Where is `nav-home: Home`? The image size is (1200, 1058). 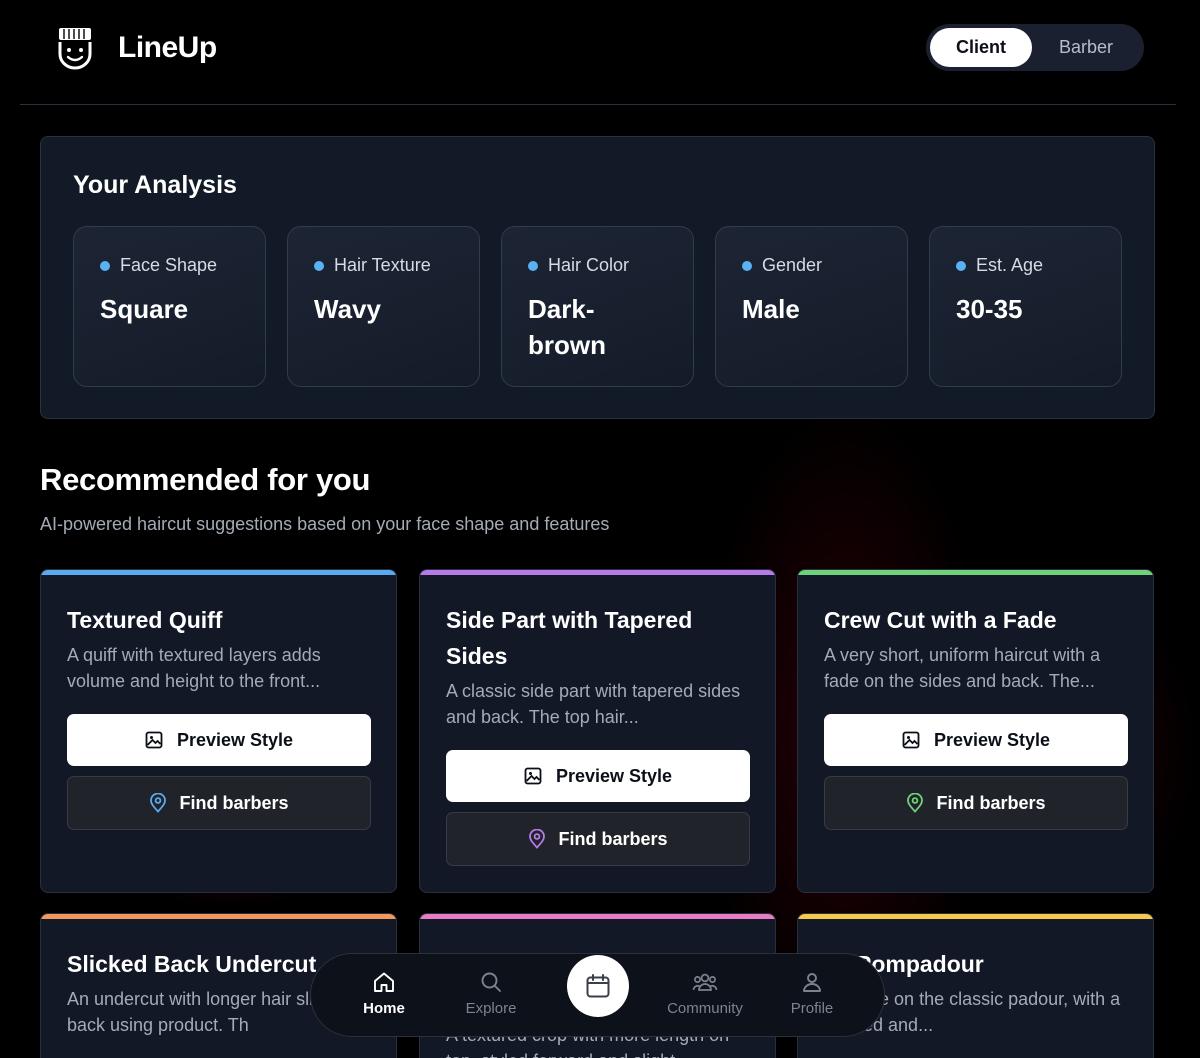 nav-home: Home is located at coordinates (384, 993).